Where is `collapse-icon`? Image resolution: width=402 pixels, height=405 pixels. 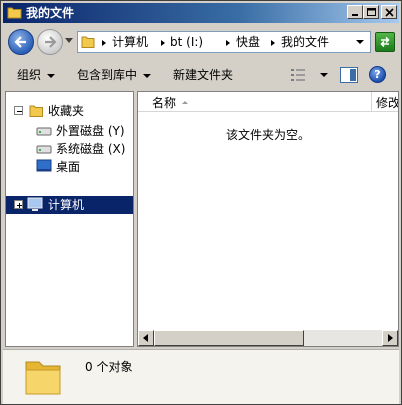 collapse-icon is located at coordinates (18, 110).